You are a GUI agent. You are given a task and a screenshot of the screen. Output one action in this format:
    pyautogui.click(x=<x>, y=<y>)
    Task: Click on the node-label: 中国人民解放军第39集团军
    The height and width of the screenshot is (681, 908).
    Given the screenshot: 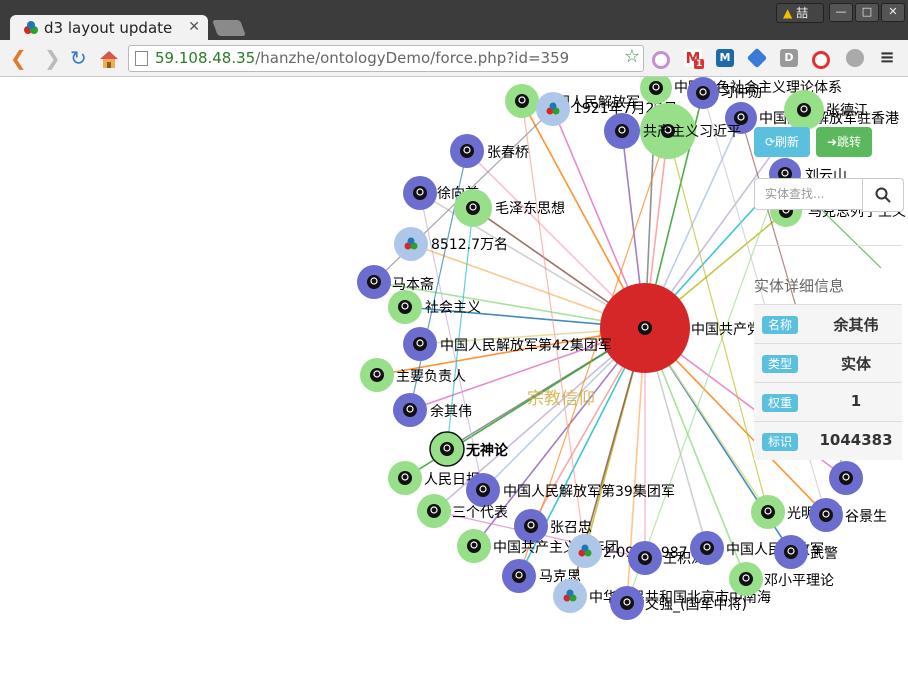 What is the action you would take?
    pyautogui.click(x=589, y=491)
    